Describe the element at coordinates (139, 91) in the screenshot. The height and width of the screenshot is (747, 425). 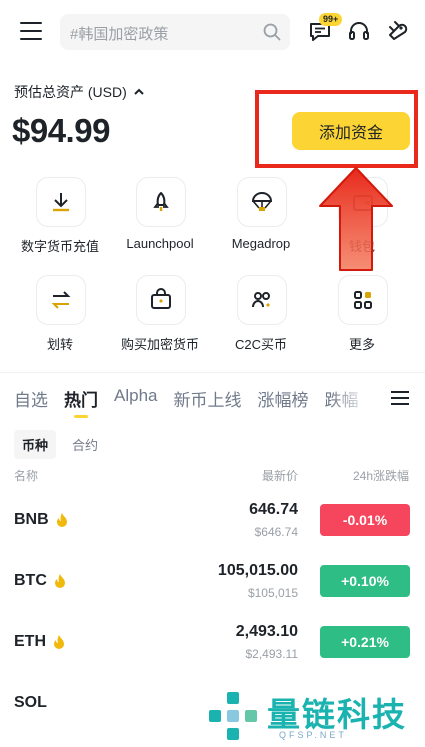
I see `chevron-up-icon` at that location.